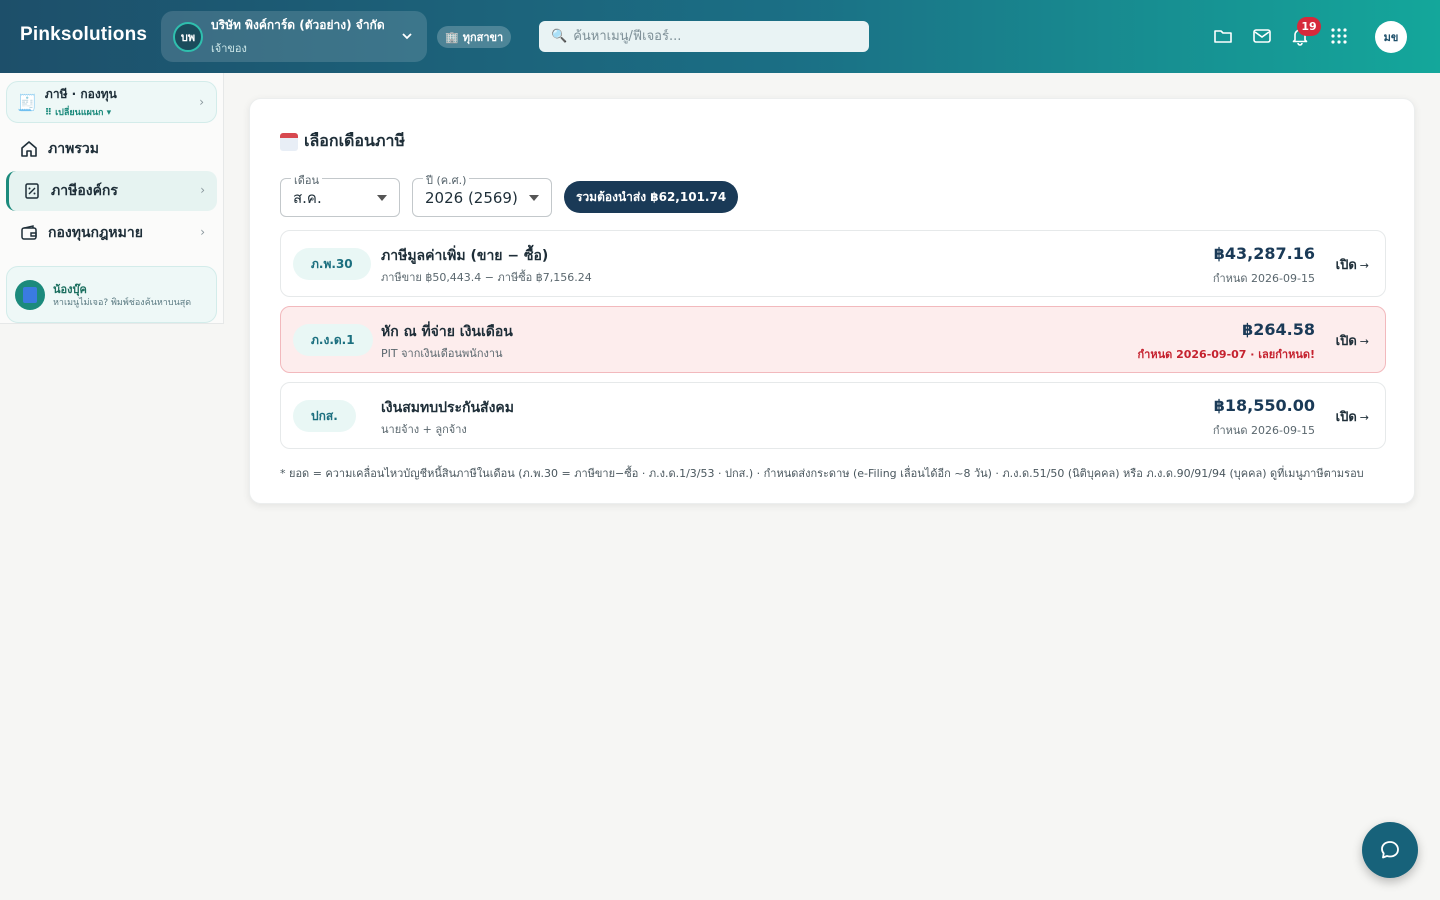  Describe the element at coordinates (289, 141) in the screenshot. I see `calendar-icon` at that location.